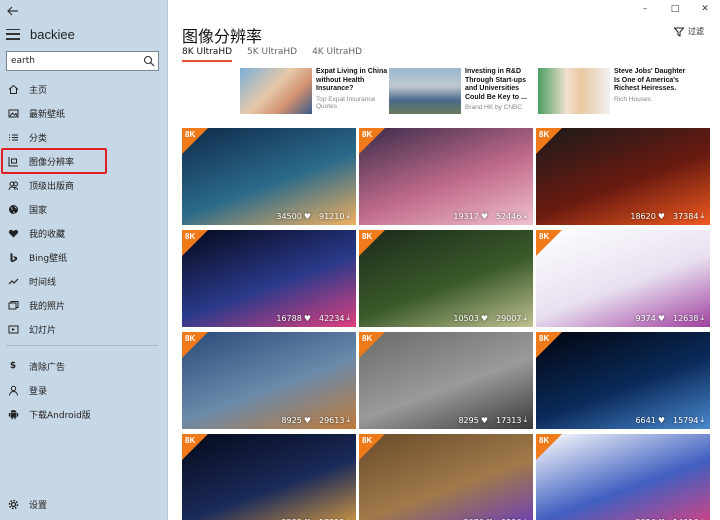 This screenshot has height=520, width=720. What do you see at coordinates (689, 31) in the screenshot?
I see `filter-button: 过滤` at bounding box center [689, 31].